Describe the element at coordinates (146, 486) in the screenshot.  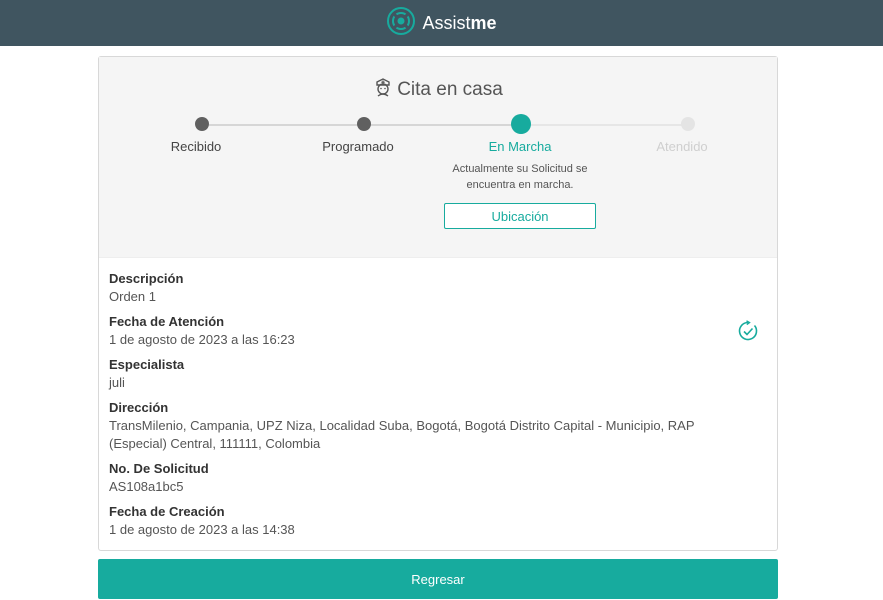
I see `detail-value: AS108a1bc5` at that location.